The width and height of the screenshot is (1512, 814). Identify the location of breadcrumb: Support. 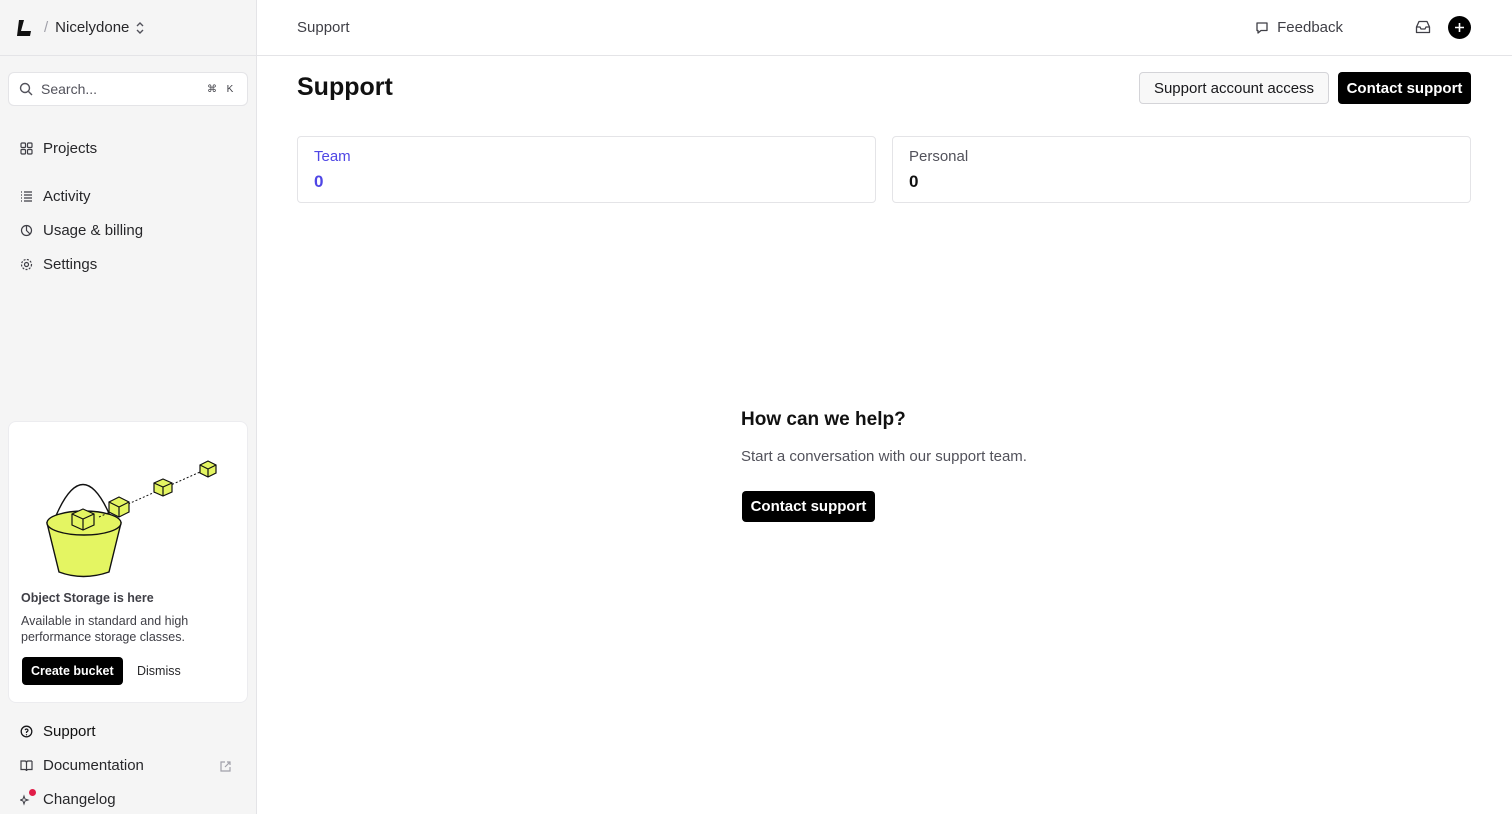
(323, 27).